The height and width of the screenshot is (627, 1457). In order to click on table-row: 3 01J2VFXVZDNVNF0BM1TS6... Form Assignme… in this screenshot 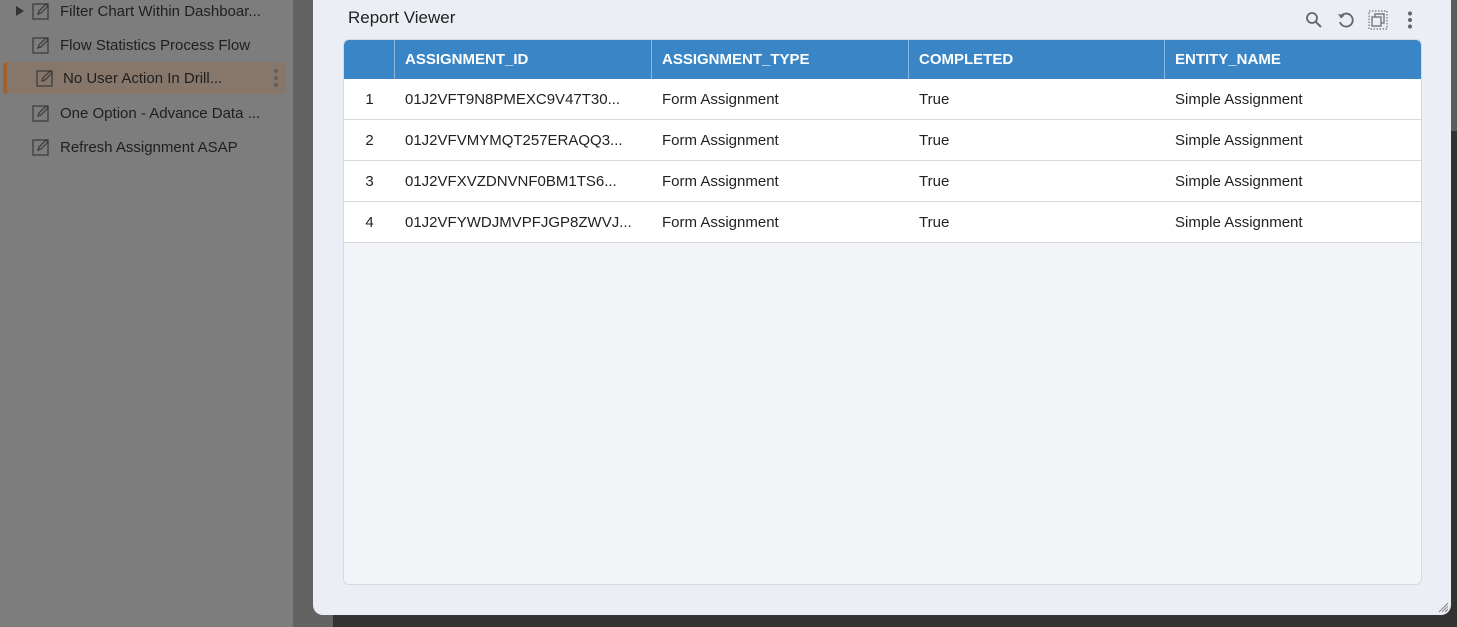, I will do `click(882, 181)`.